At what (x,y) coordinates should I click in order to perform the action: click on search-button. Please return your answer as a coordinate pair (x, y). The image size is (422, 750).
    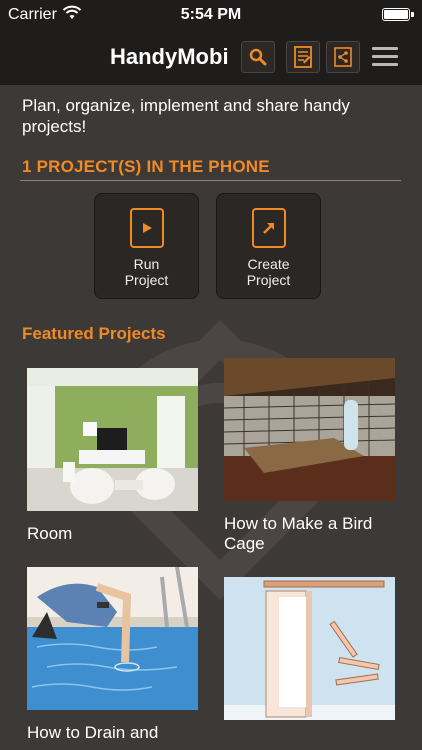
    Looking at the image, I should click on (258, 57).